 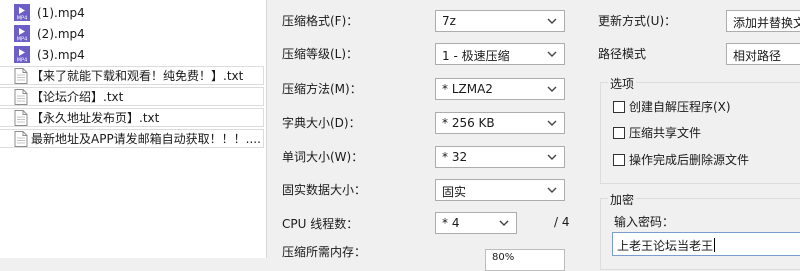 What do you see at coordinates (320, 54) in the screenshot?
I see `level-label: 压缩等级(L)：` at bounding box center [320, 54].